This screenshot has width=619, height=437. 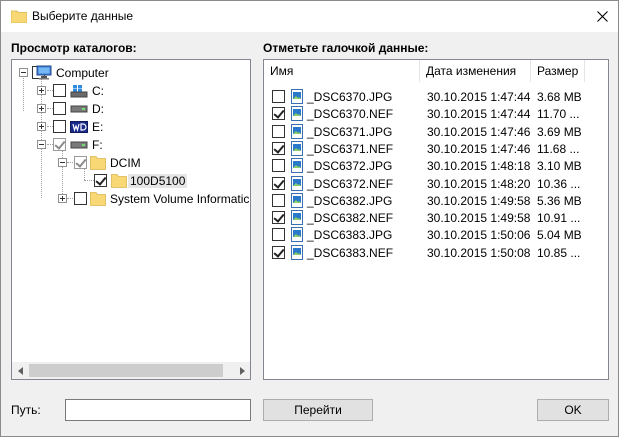 I want to click on file-size: 3.10 MB, so click(x=559, y=166).